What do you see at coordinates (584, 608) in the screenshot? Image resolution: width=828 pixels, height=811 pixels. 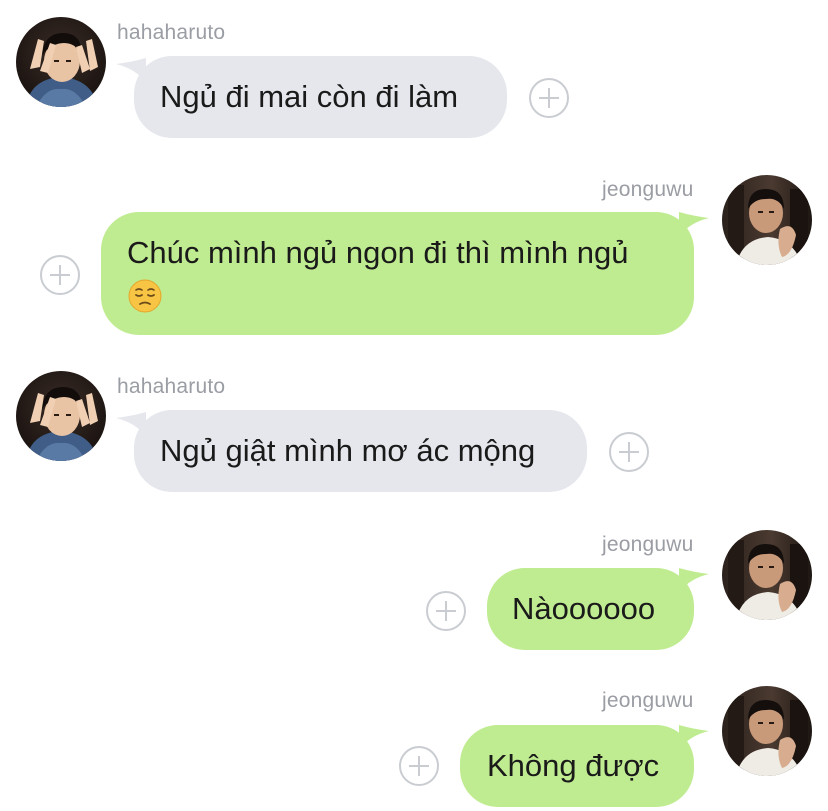 I see `message-text: Nàoooooo` at bounding box center [584, 608].